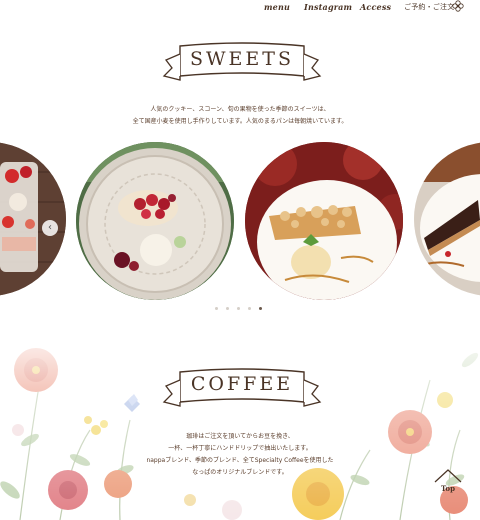  I want to click on nav-link-reserve: ご予約・ご注文, so click(429, 7).